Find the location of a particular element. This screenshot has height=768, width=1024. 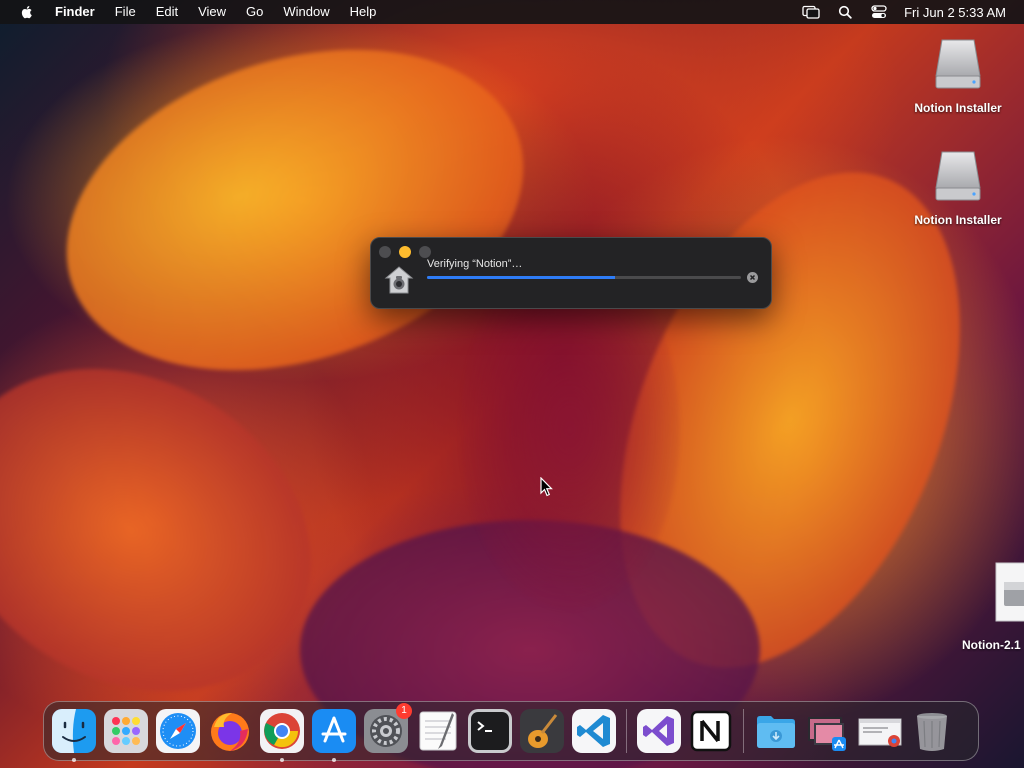

window-minimize-button is located at coordinates (405, 252).